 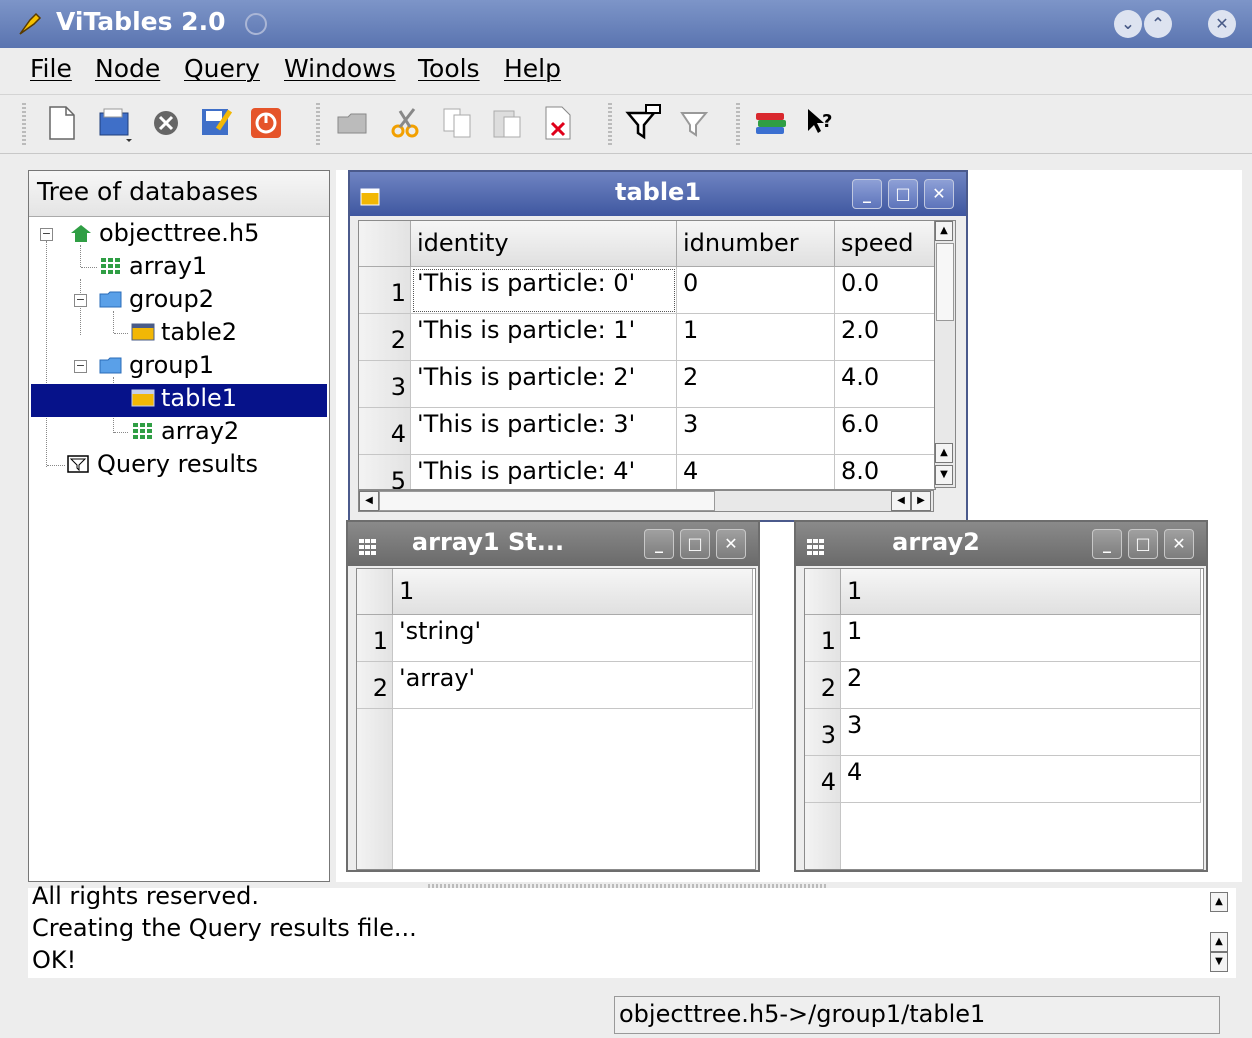 What do you see at coordinates (772, 123) in the screenshot?
I see `tables-help-icon` at bounding box center [772, 123].